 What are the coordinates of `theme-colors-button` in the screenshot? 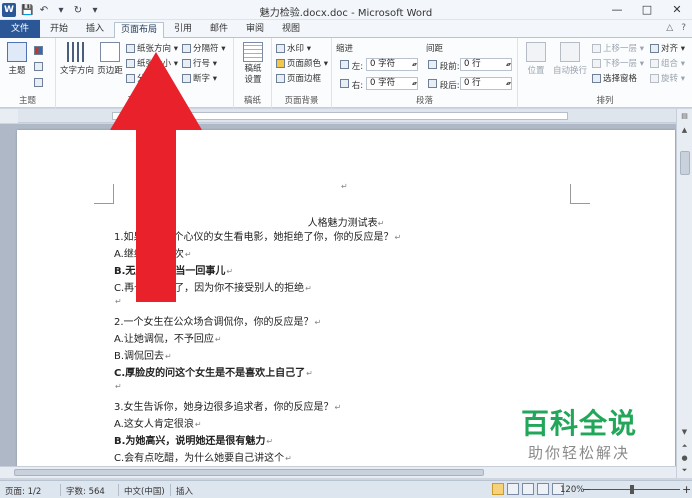 It's located at (38, 50).